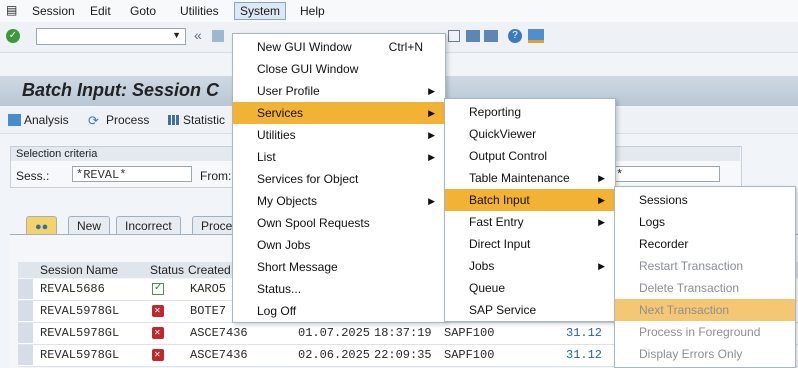 This screenshot has height=368, width=798. I want to click on back-icon: «, so click(198, 35).